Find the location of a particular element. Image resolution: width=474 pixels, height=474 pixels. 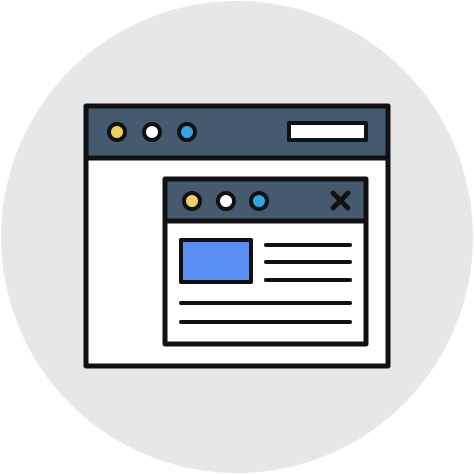

address-bar is located at coordinates (327, 131).